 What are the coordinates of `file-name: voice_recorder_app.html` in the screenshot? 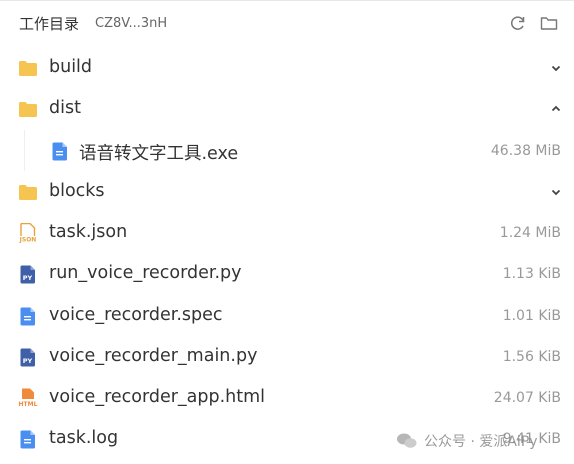 It's located at (157, 397).